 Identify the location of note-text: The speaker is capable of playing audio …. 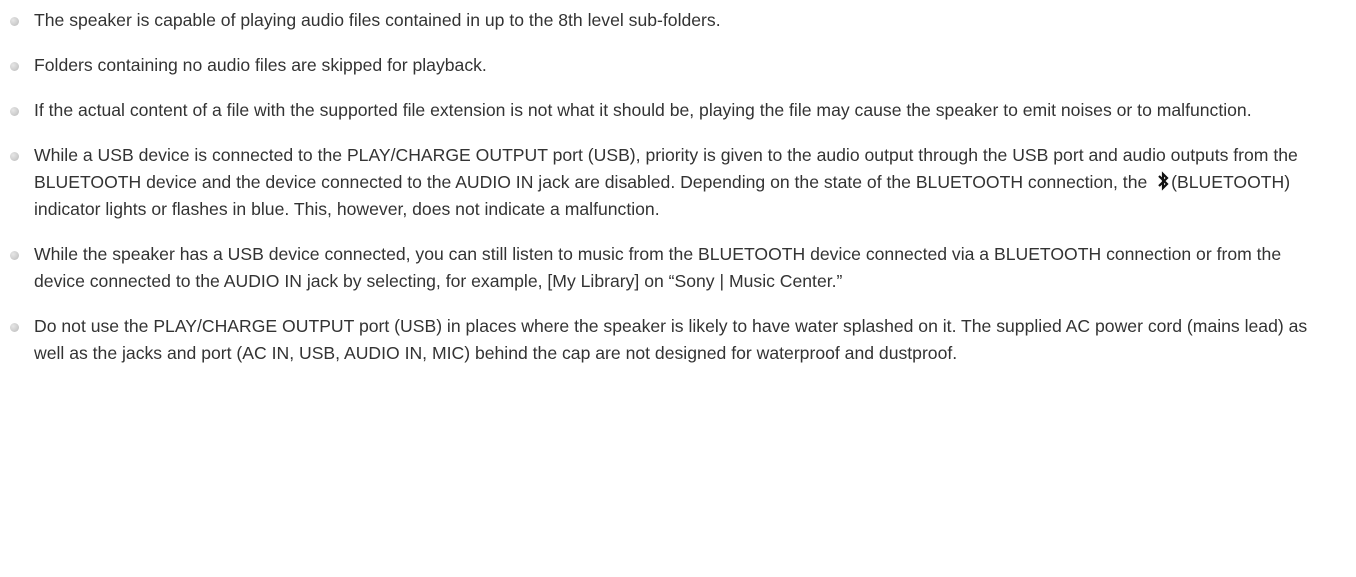
(377, 20).